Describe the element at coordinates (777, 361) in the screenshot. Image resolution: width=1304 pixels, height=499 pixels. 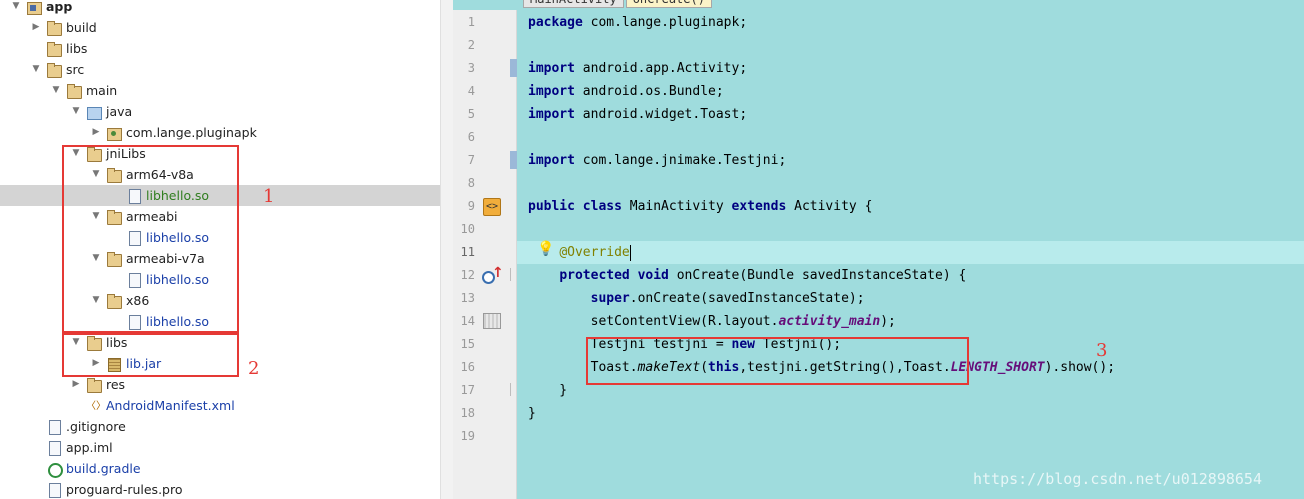
I see `highlight-box-code` at that location.